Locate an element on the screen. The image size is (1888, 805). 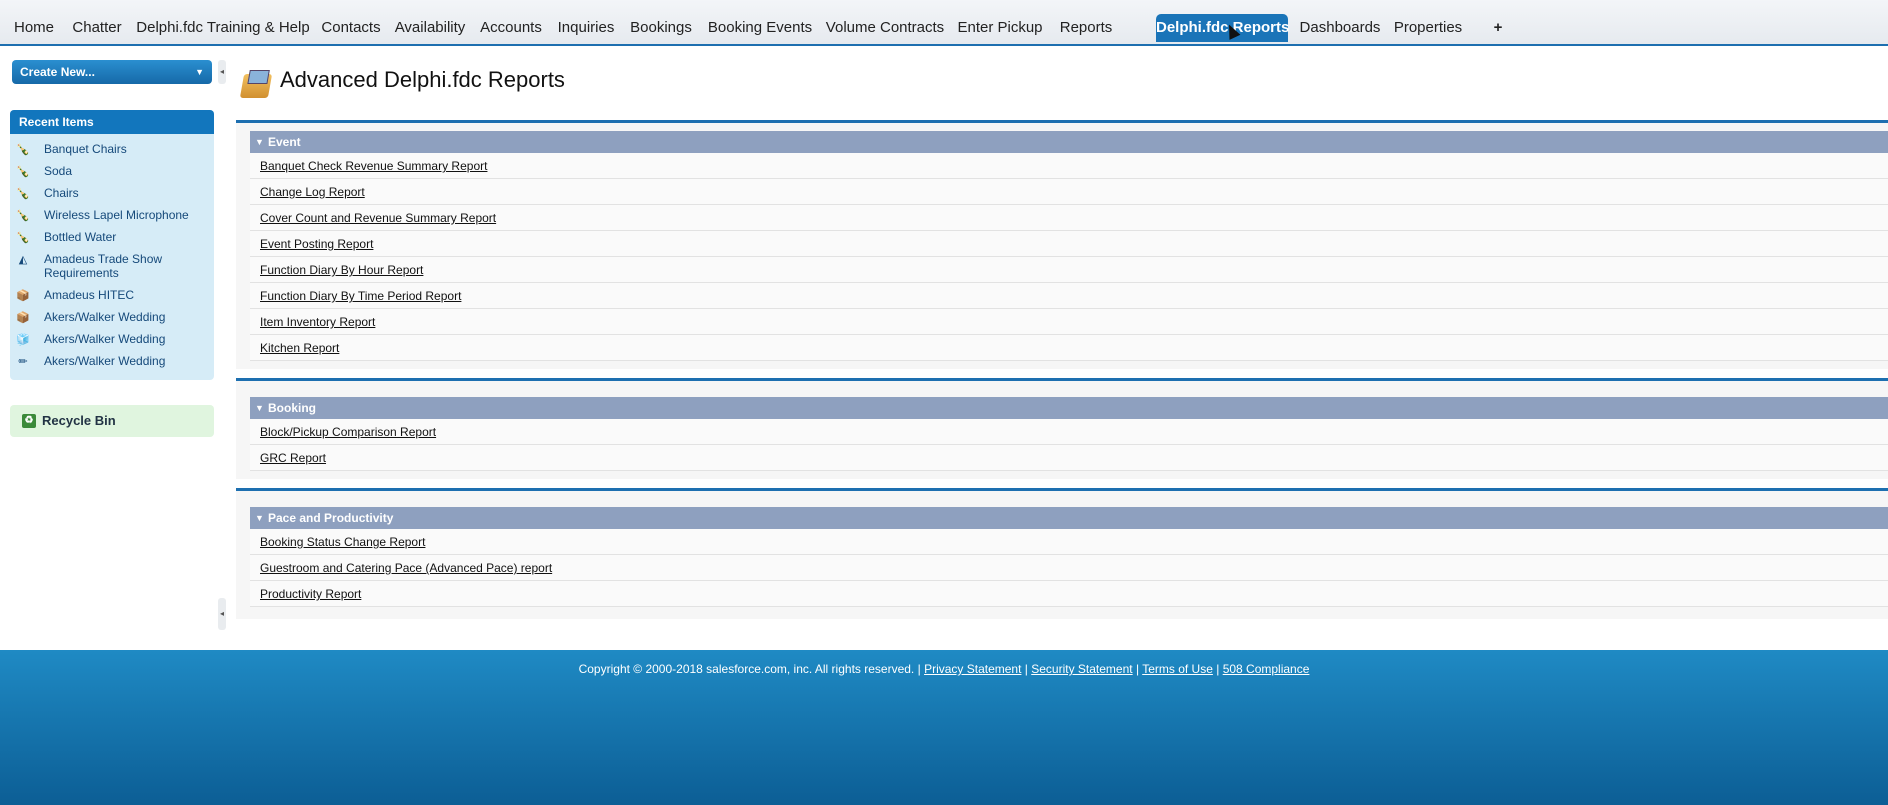
security-statement-link: Security Statement is located at coordinates (1081, 669).